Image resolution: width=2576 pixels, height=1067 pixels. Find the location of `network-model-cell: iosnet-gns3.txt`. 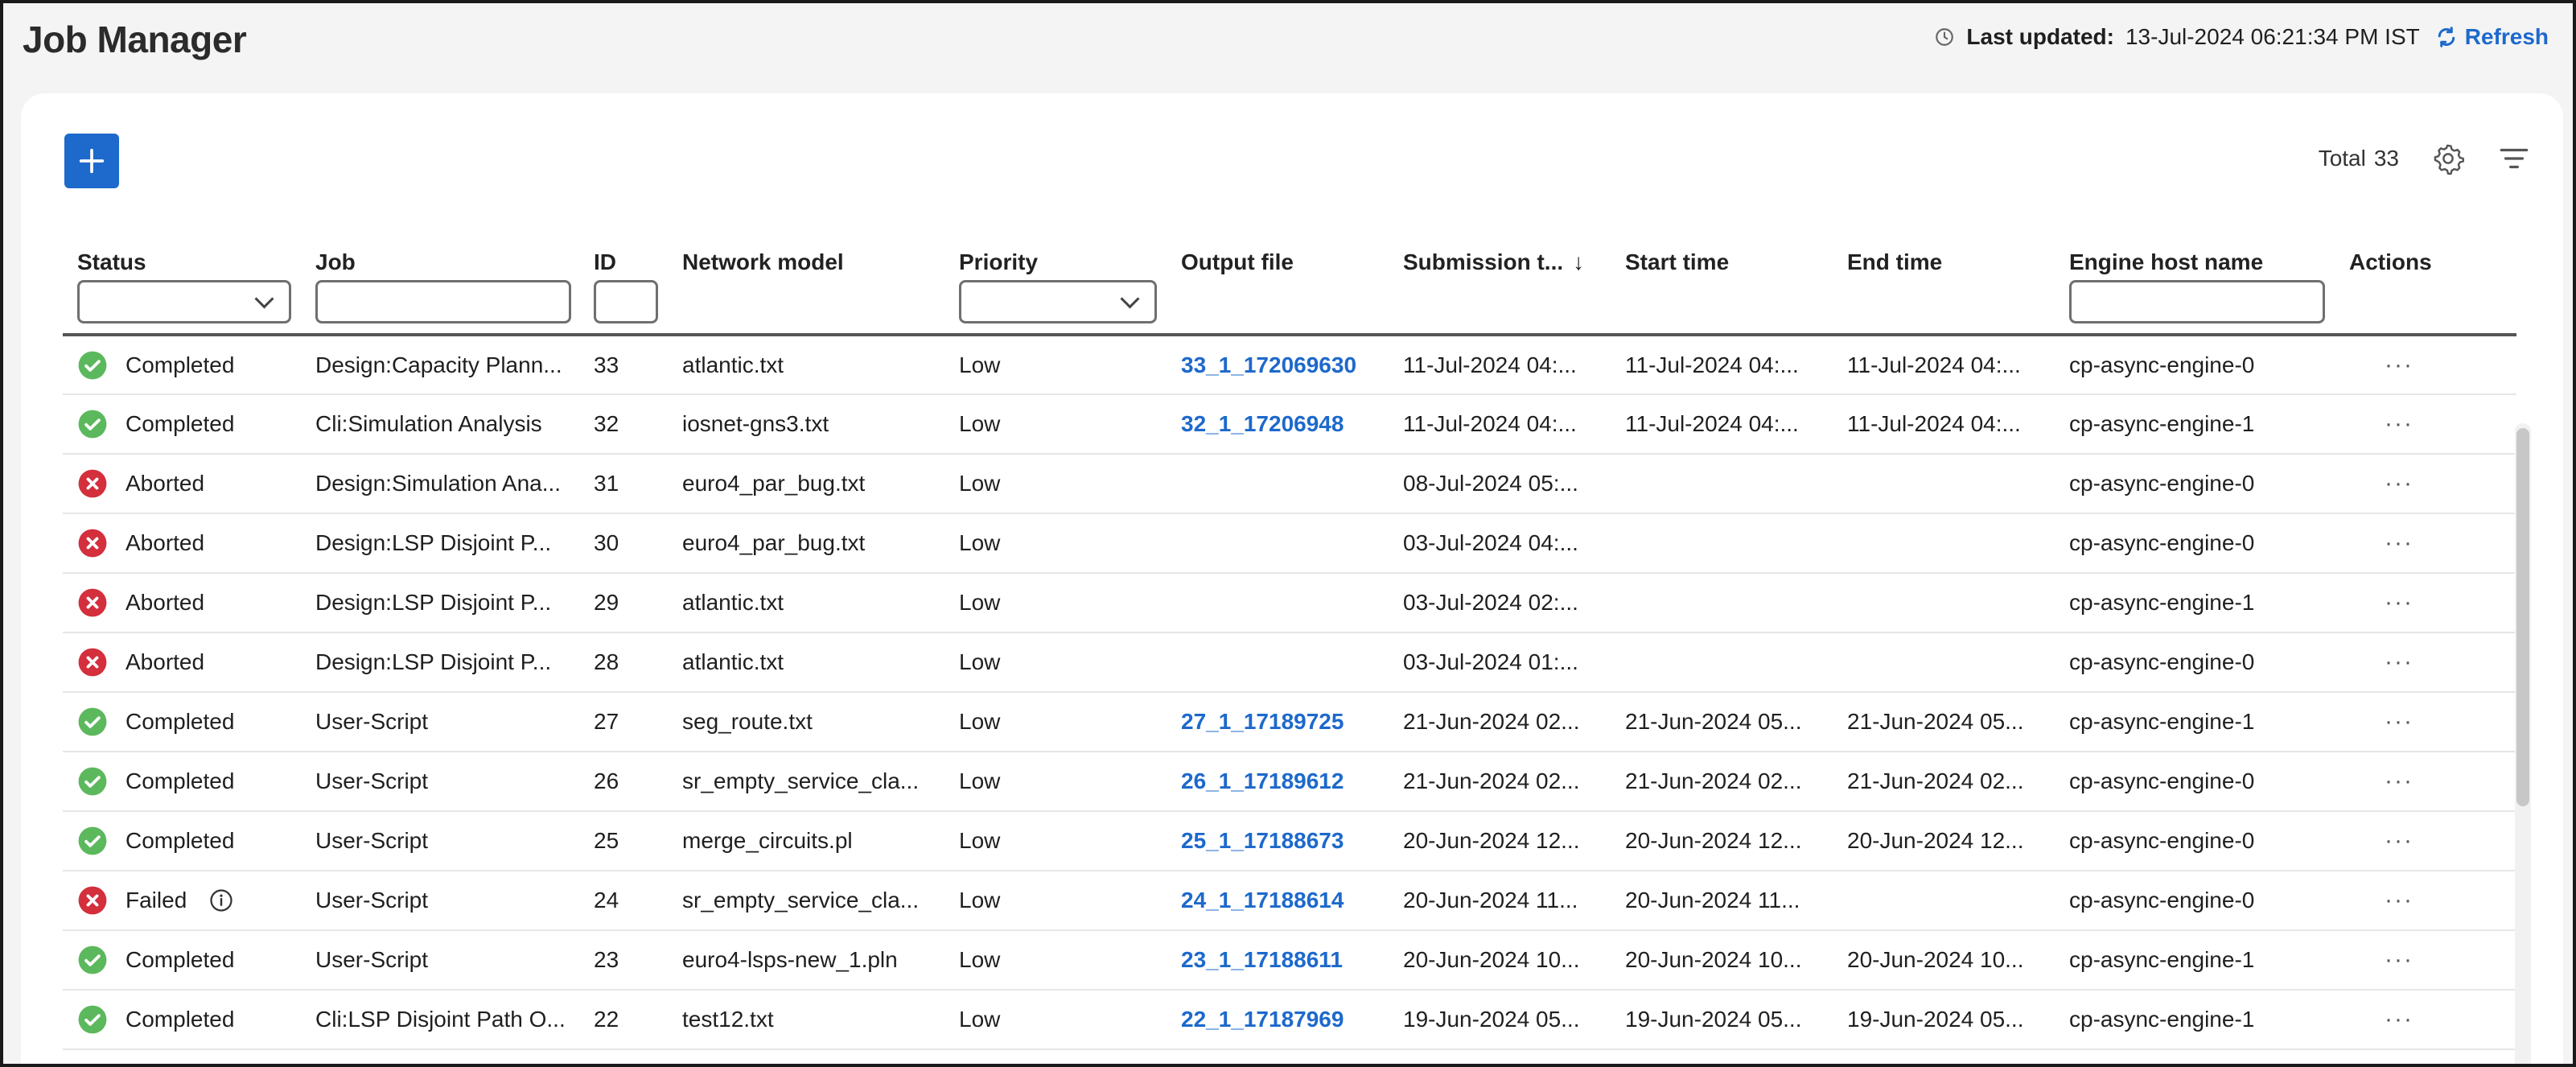

network-model-cell: iosnet-gns3.txt is located at coordinates (806, 424).